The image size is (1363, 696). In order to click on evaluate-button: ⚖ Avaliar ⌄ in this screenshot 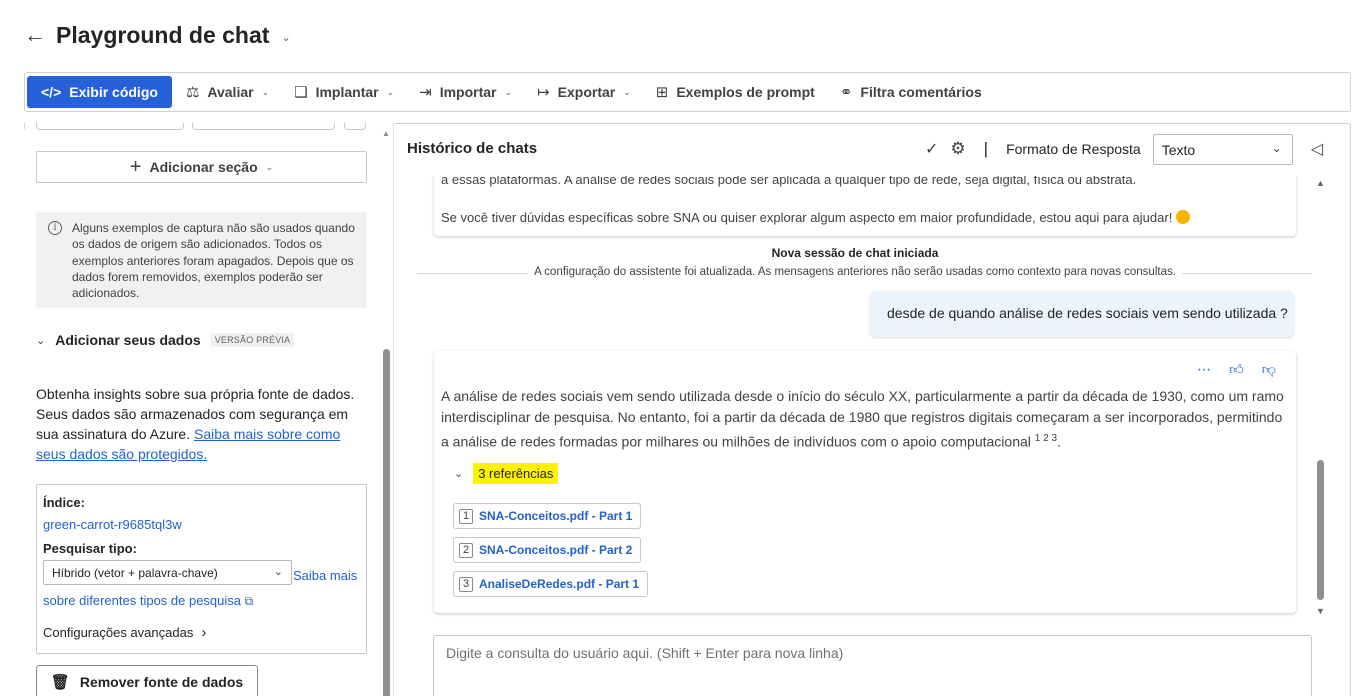, I will do `click(226, 92)`.